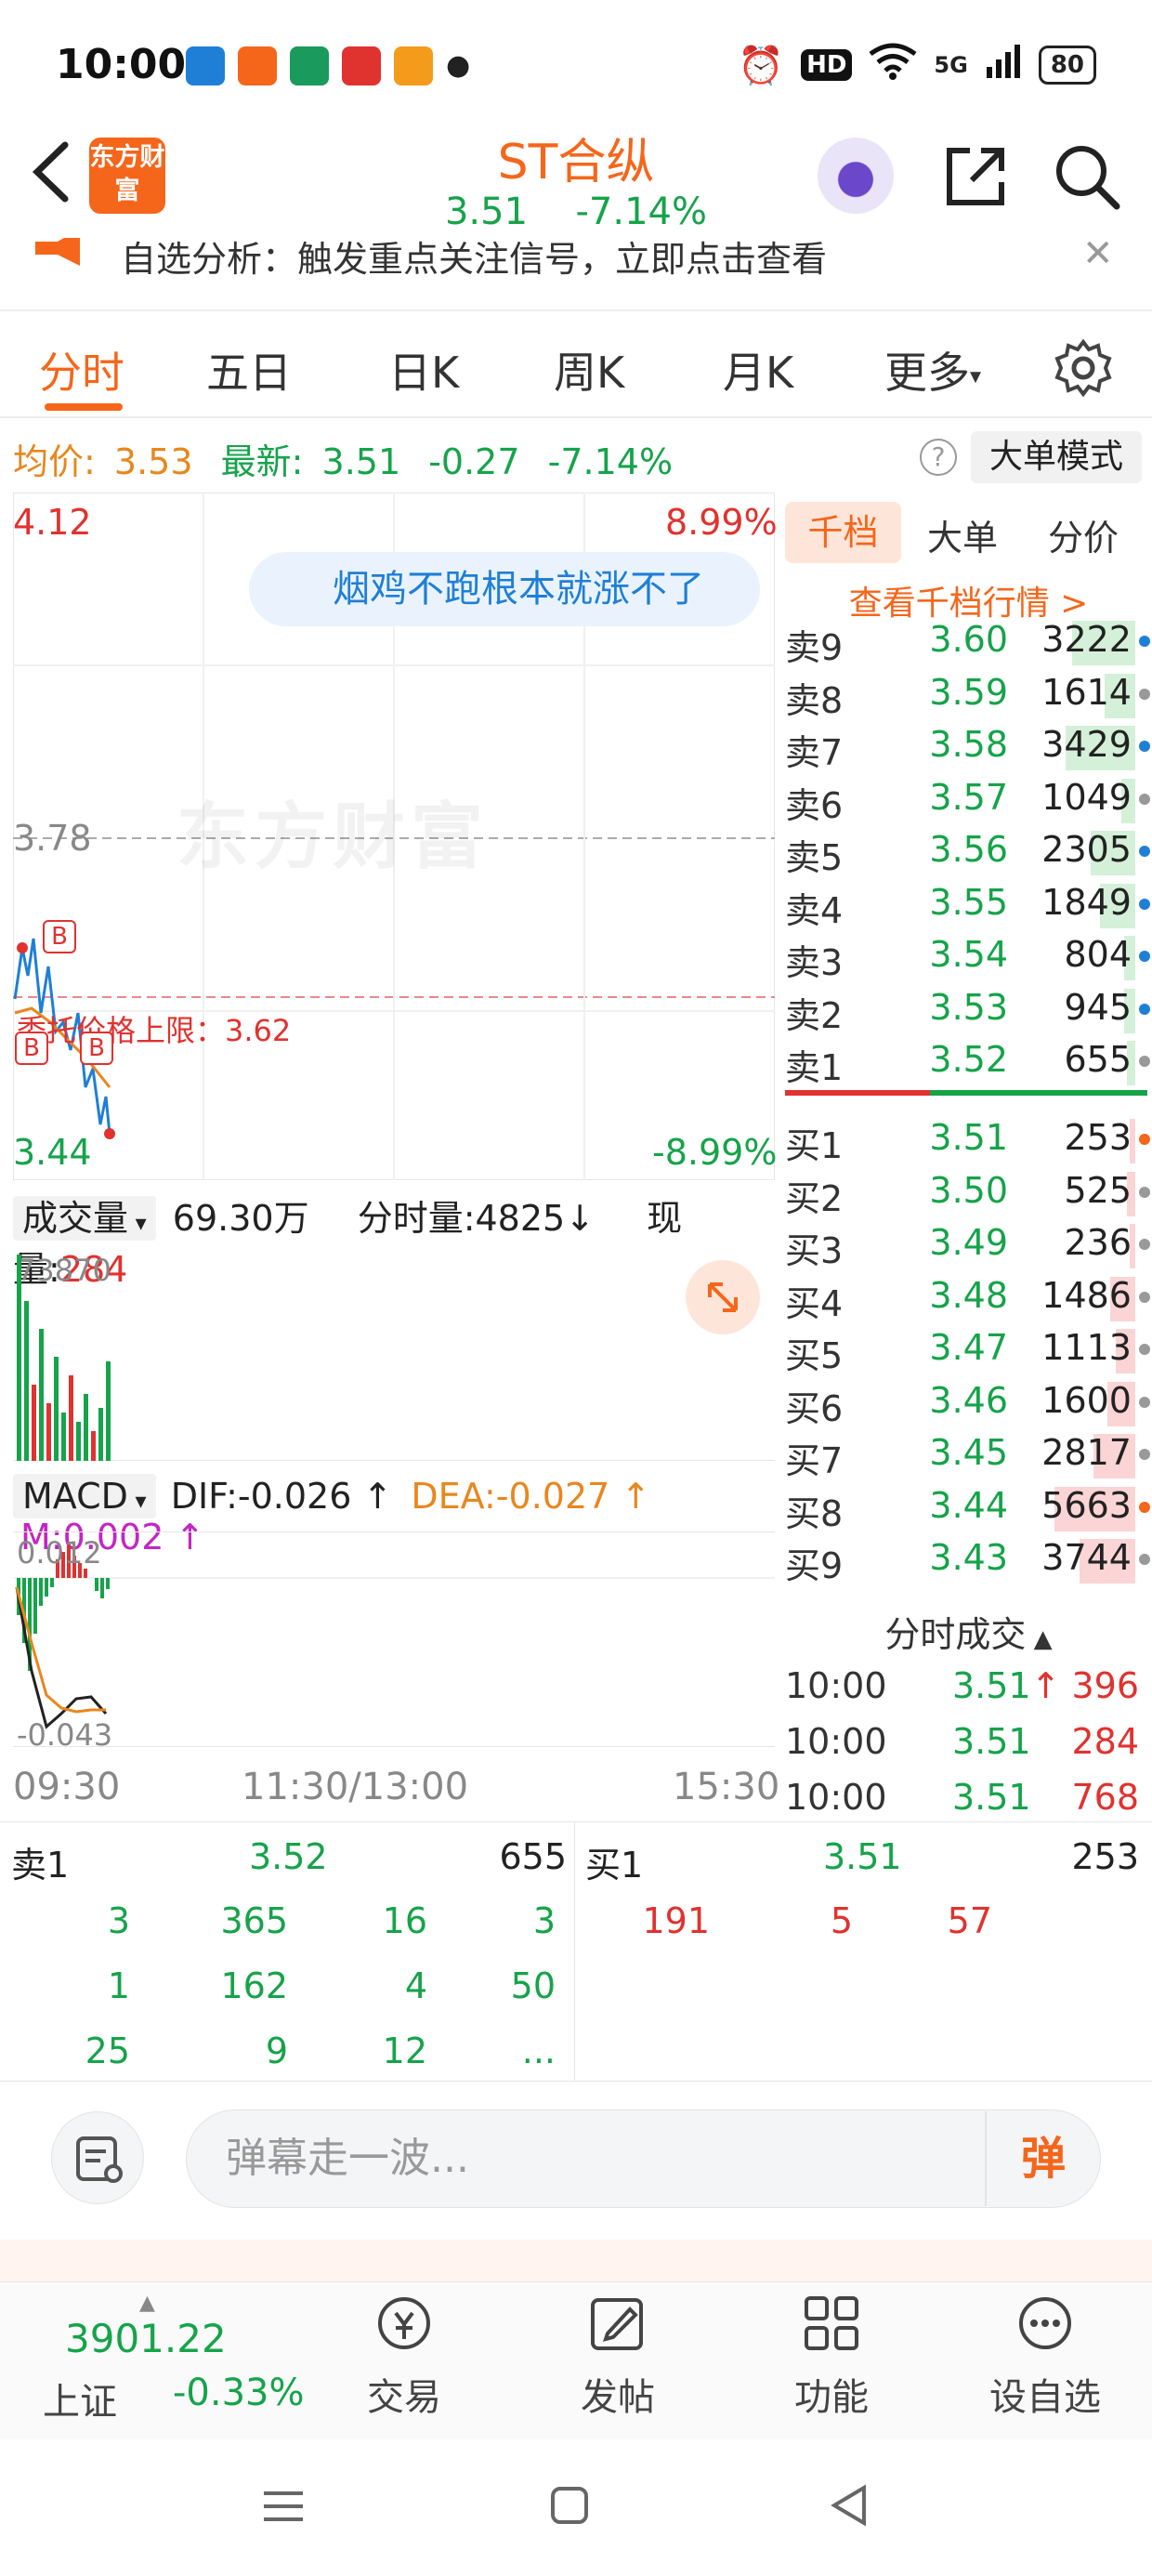  I want to click on index-change: -0.33%, so click(239, 2393).